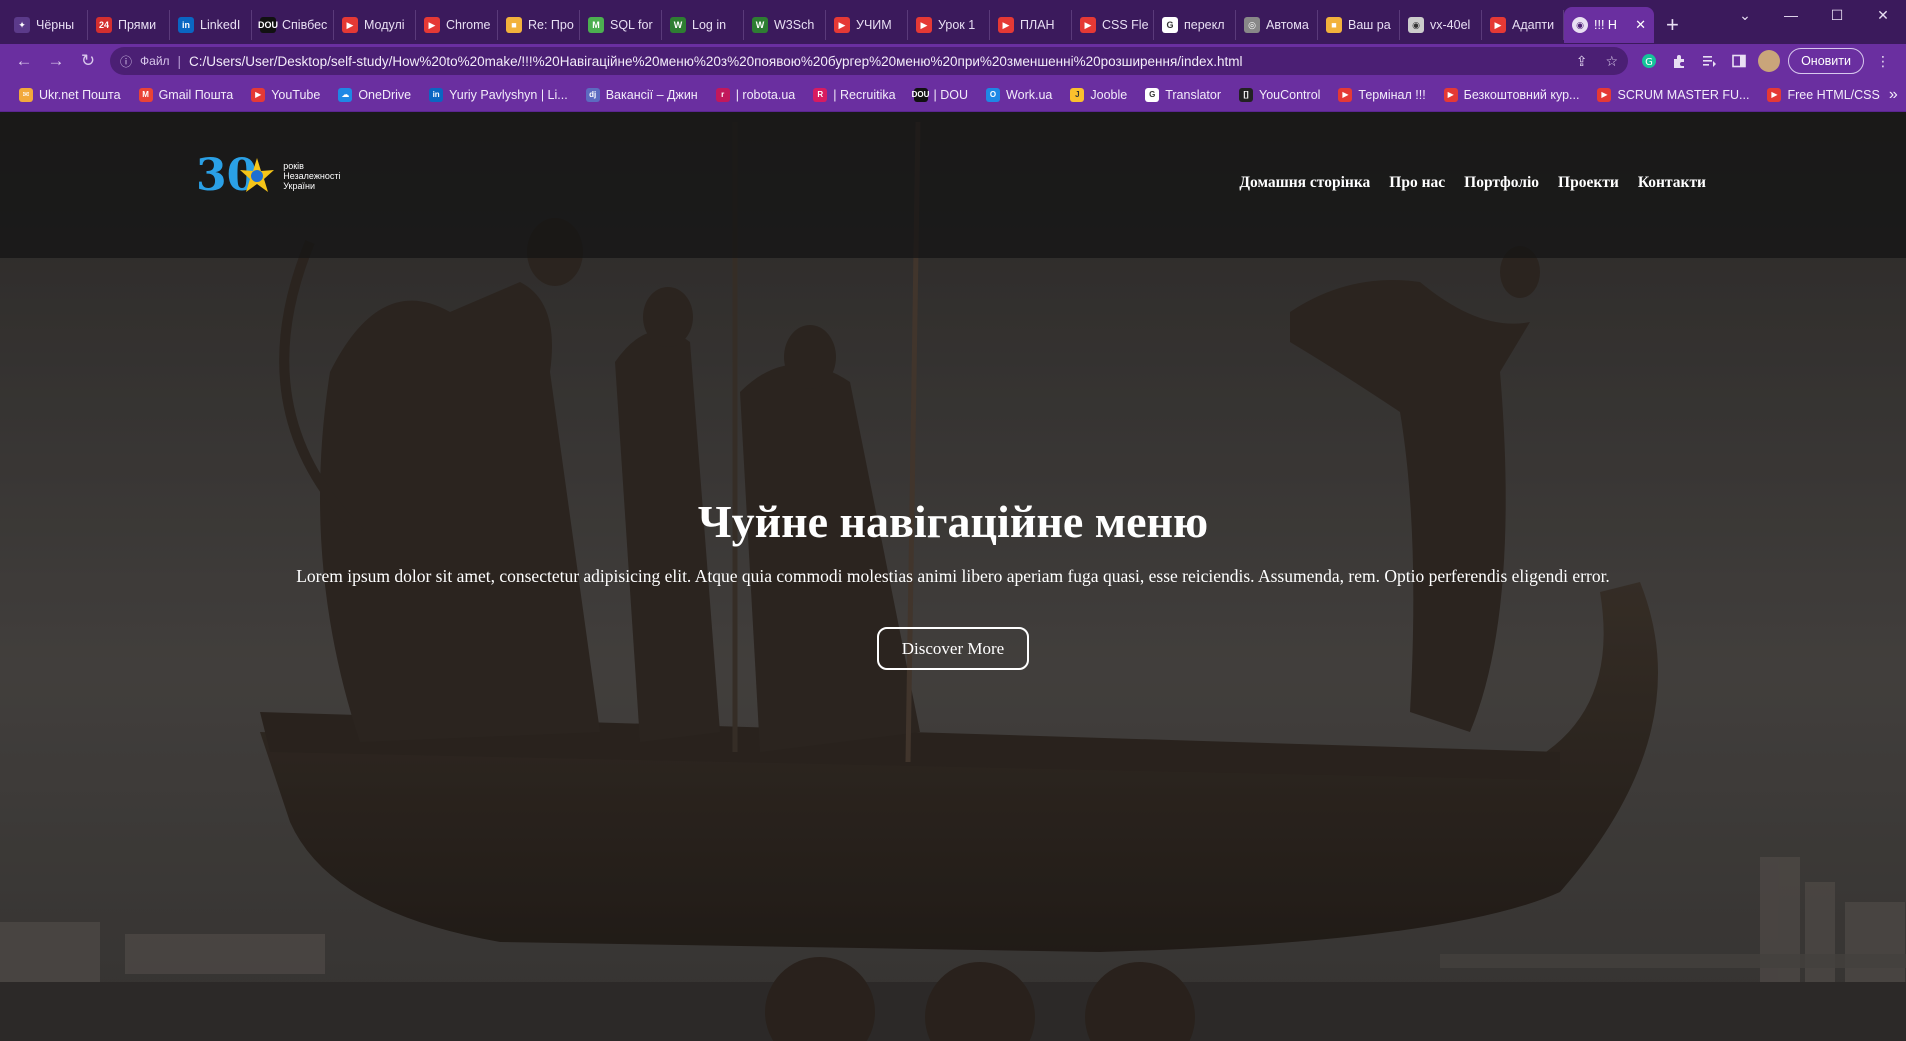 Image resolution: width=1906 pixels, height=1041 pixels. Describe the element at coordinates (596, 25) in the screenshot. I see `tab-favicon-icon: M` at that location.